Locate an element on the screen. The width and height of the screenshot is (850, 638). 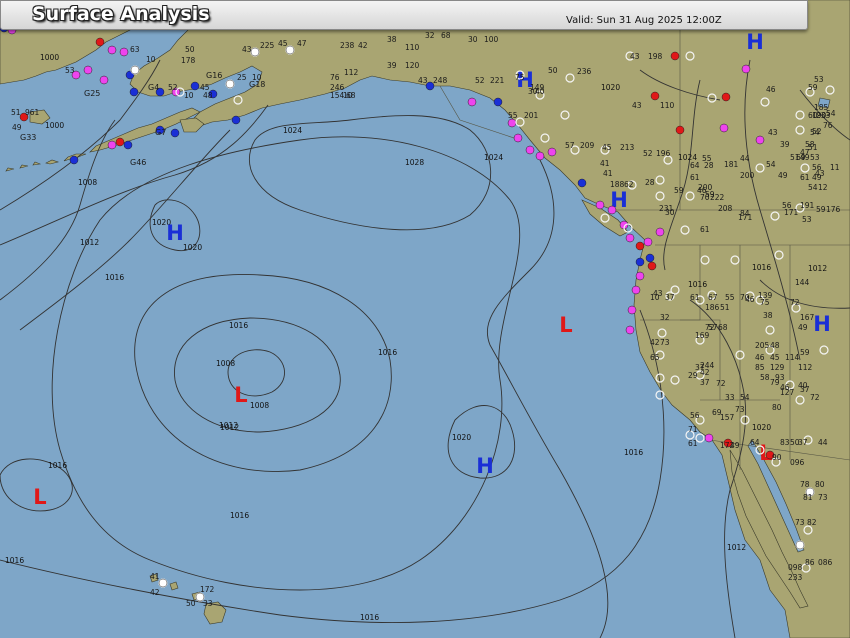
station-value: 238 is located at coordinates (347, 45).